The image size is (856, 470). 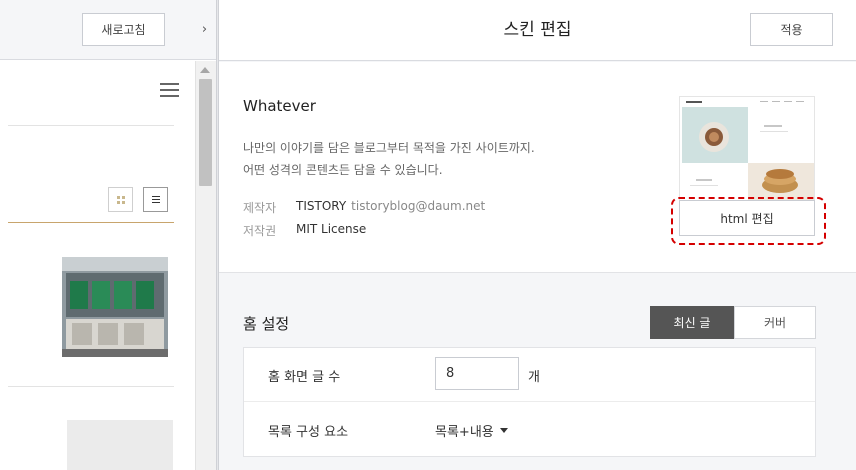 What do you see at coordinates (477, 373) in the screenshot?
I see `post-count-input` at bounding box center [477, 373].